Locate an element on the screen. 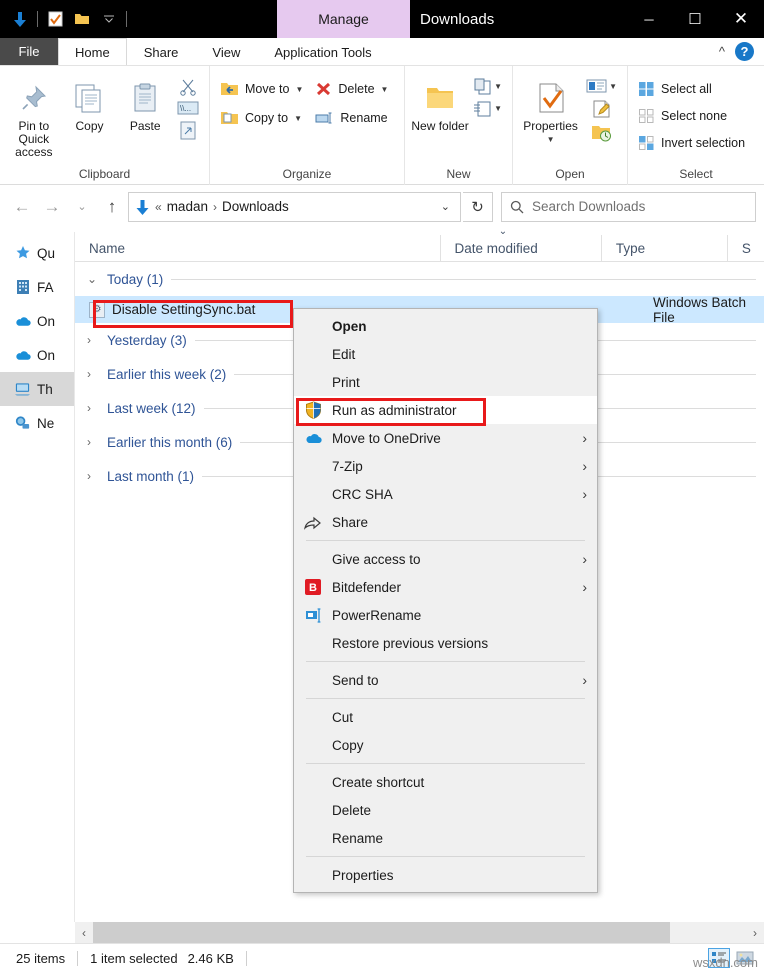 This screenshot has width=764, height=972. copy-button: Copy is located at coordinates (90, 102).